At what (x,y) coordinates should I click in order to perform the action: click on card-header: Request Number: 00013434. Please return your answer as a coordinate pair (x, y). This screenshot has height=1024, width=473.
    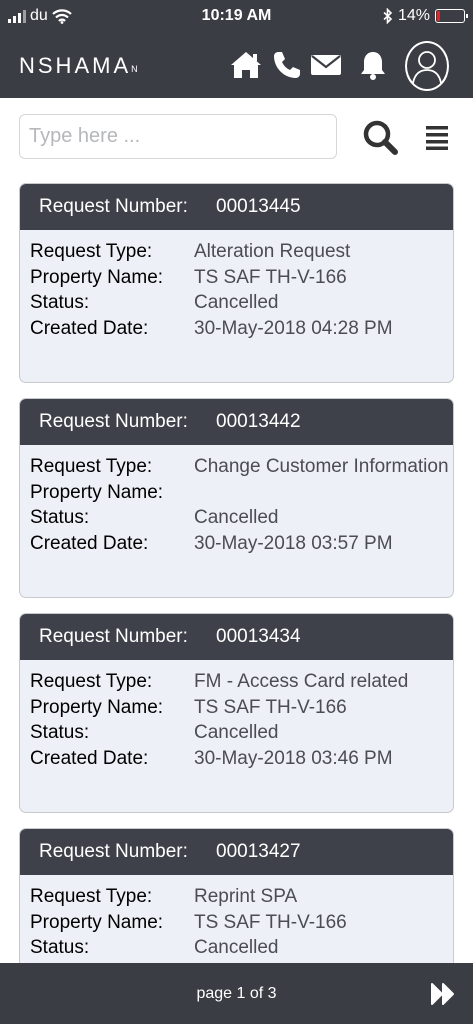
    Looking at the image, I should click on (236, 637).